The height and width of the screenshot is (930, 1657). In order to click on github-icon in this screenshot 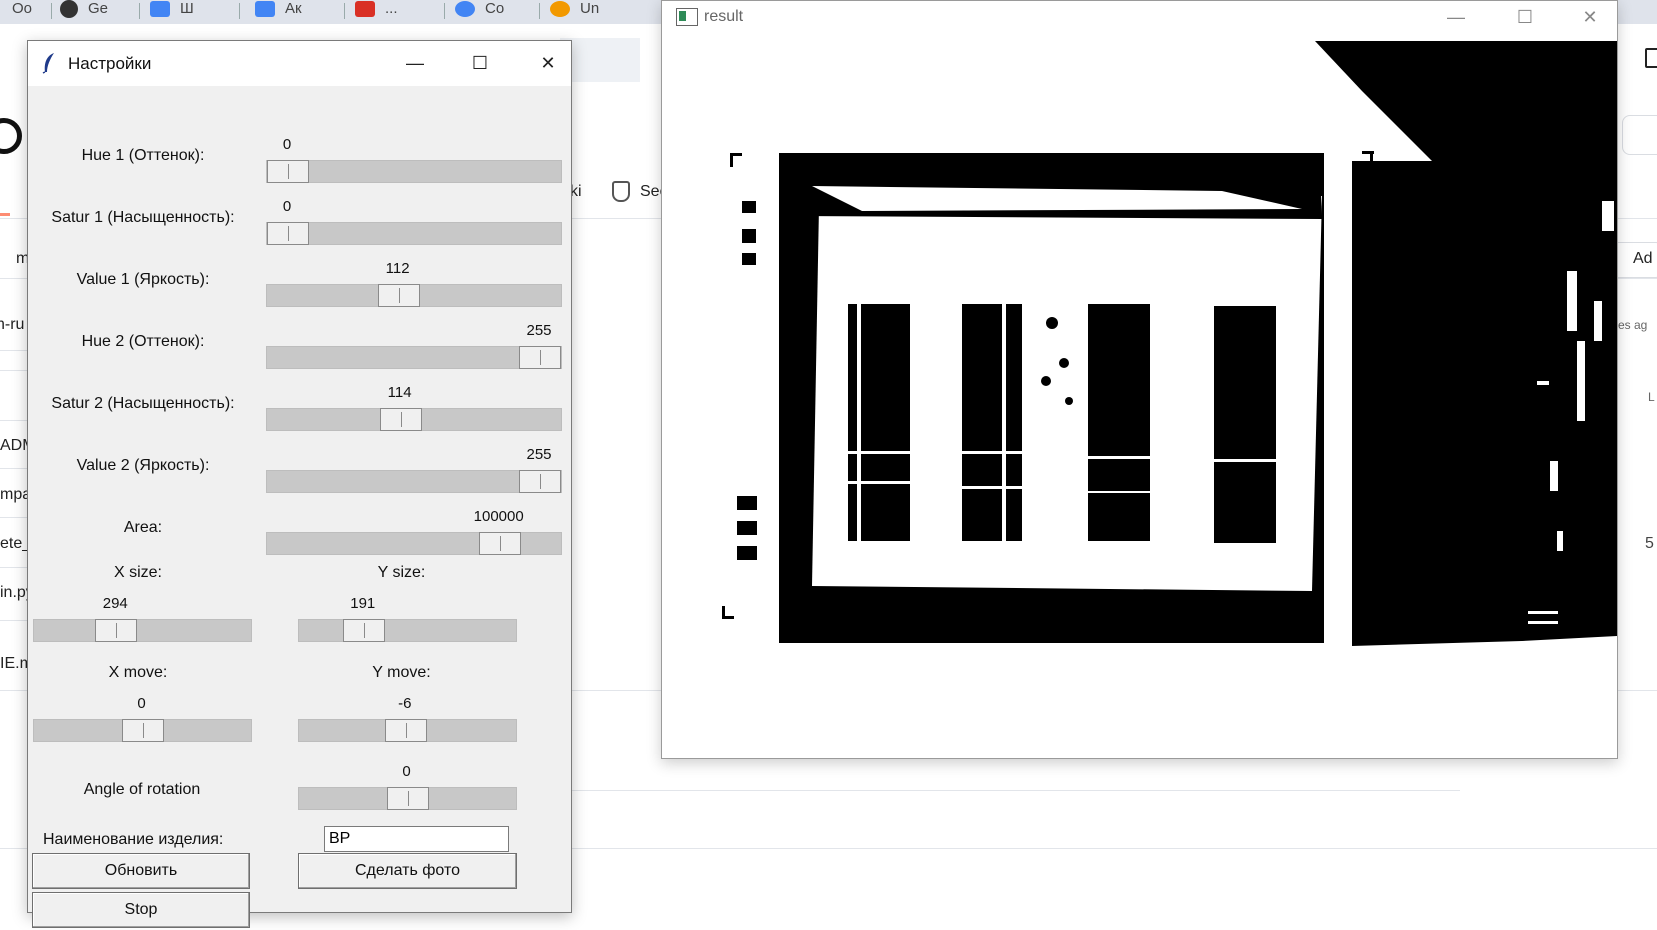, I will do `click(69, 9)`.